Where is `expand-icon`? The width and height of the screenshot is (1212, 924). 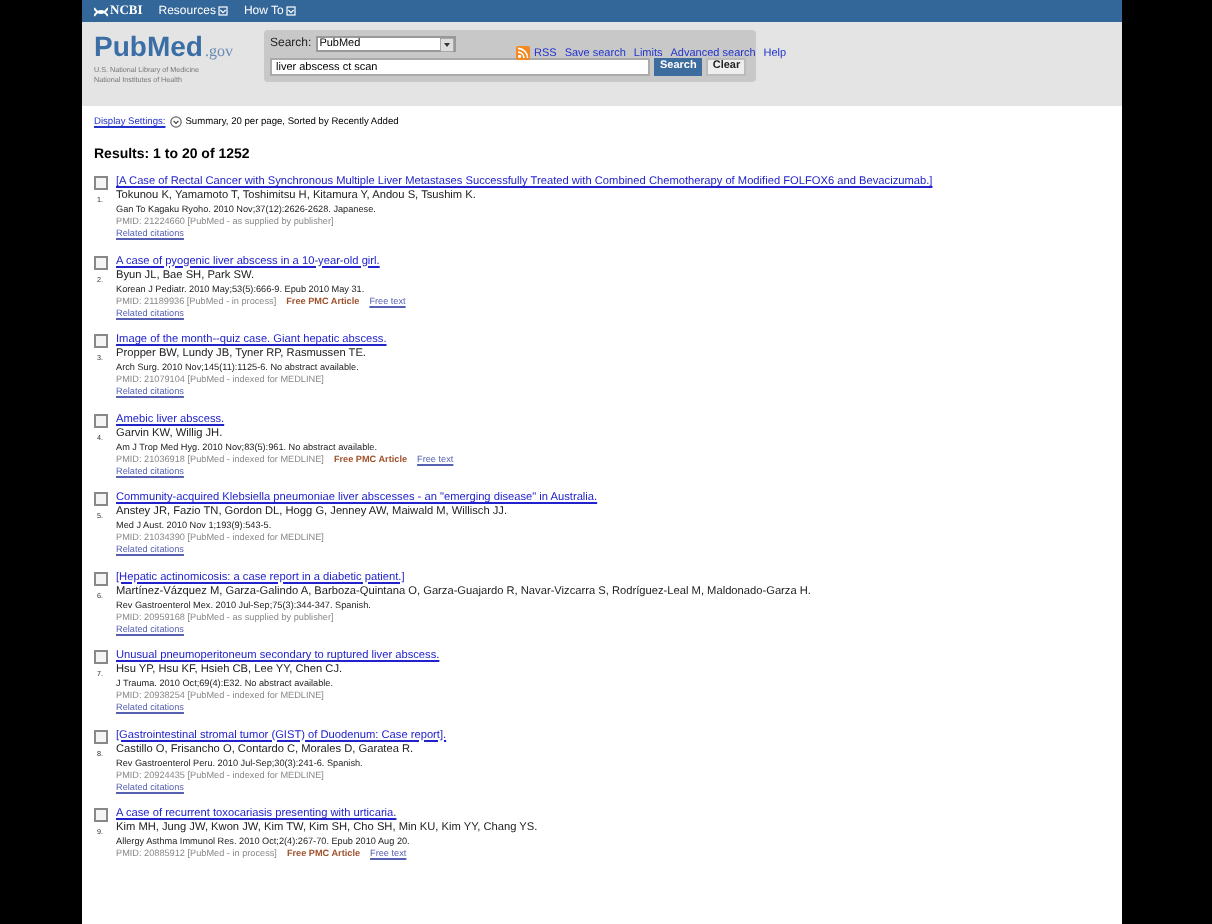 expand-icon is located at coordinates (175, 122).